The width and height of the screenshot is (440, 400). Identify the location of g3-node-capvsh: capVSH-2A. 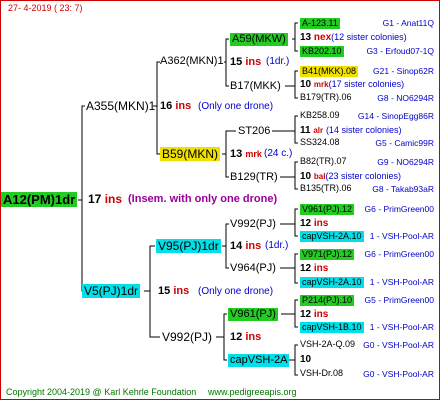
(259, 360).